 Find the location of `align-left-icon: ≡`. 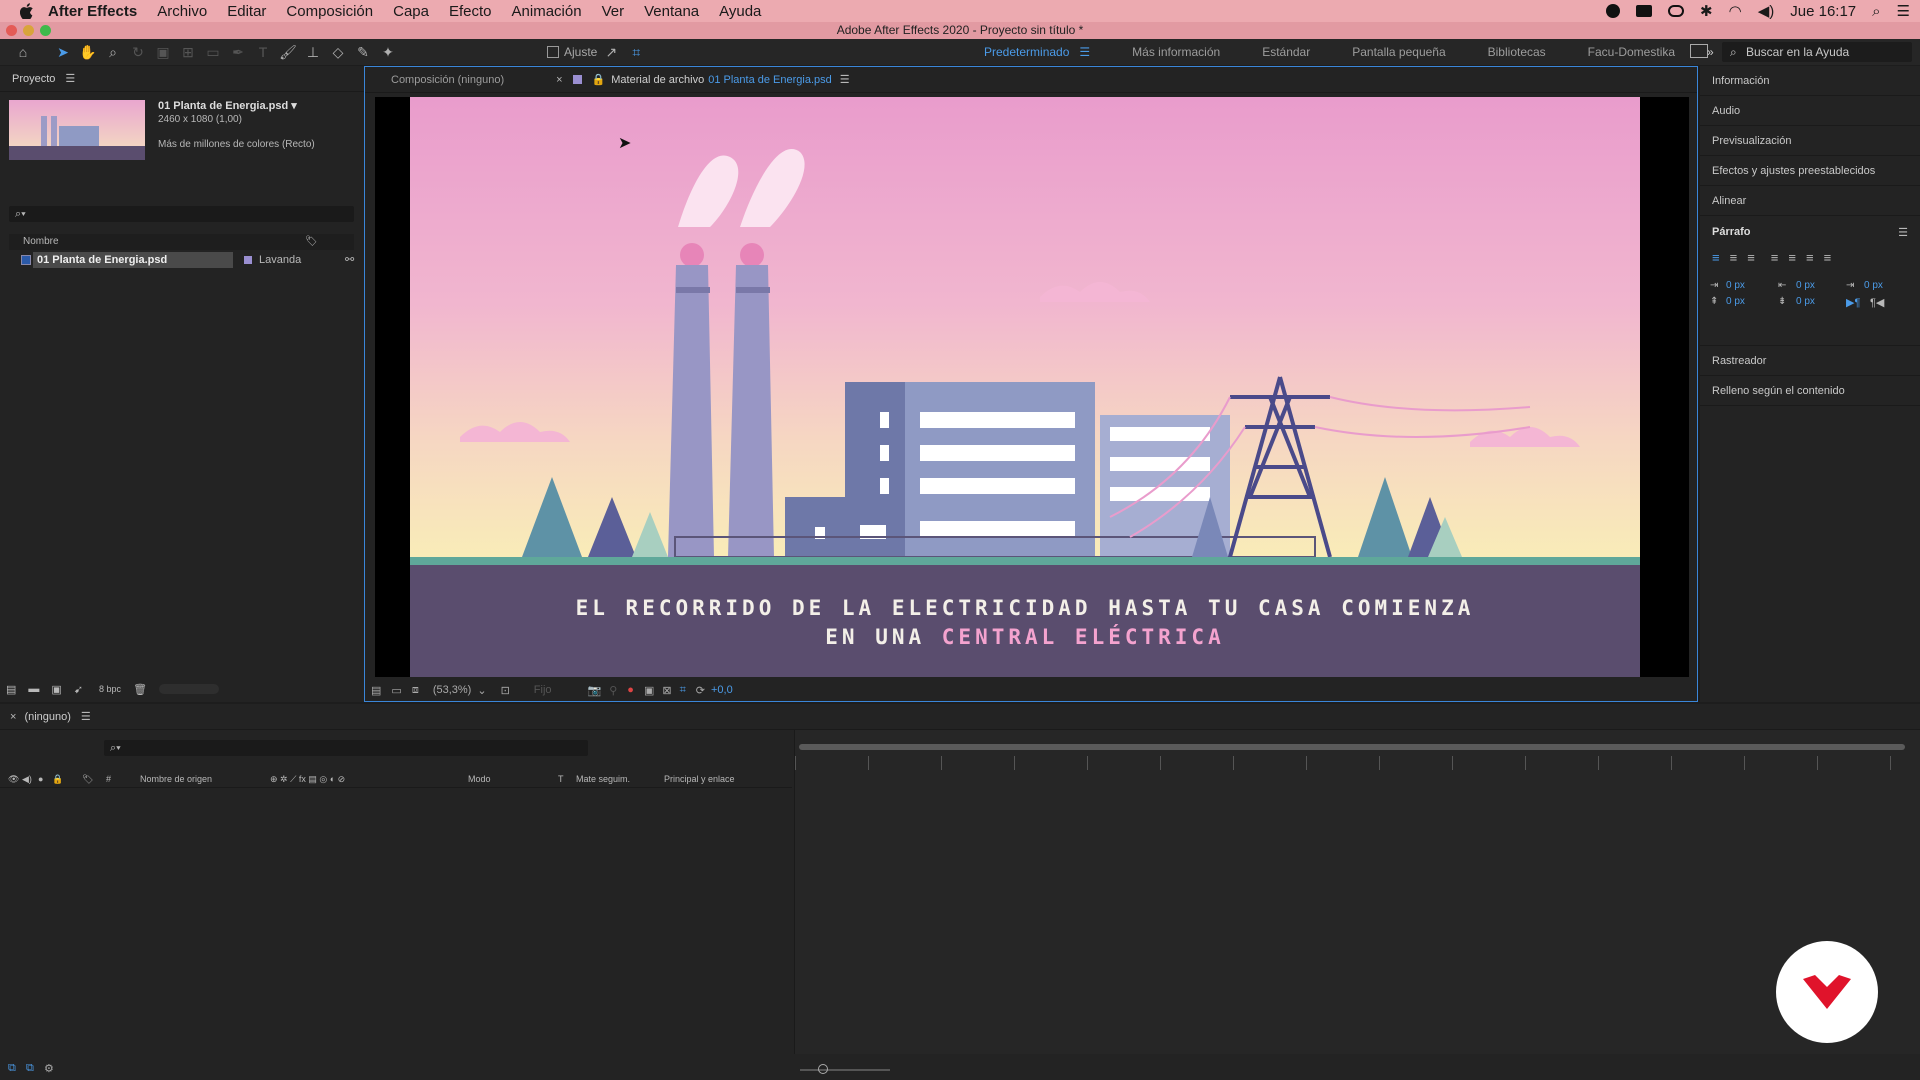

align-left-icon: ≡ is located at coordinates (1716, 257).